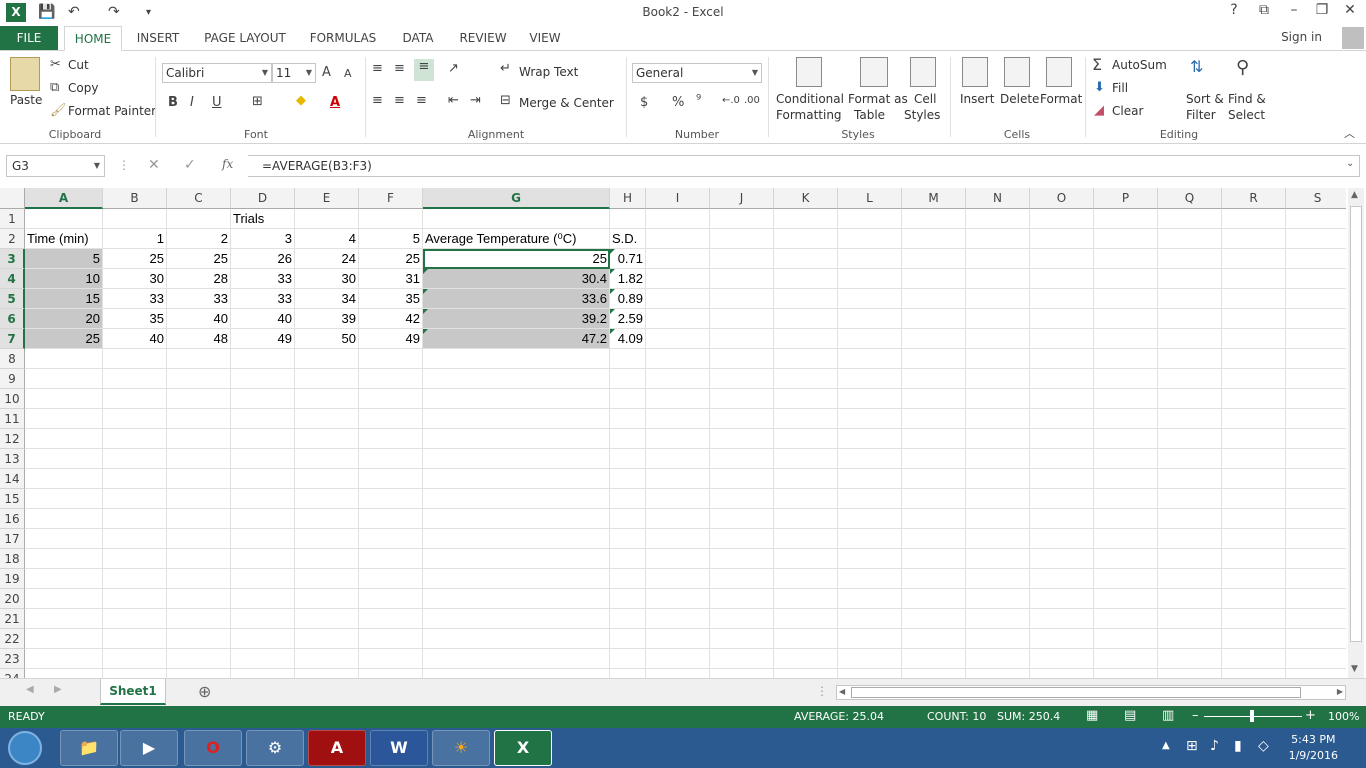  I want to click on cell-e16, so click(327, 519).